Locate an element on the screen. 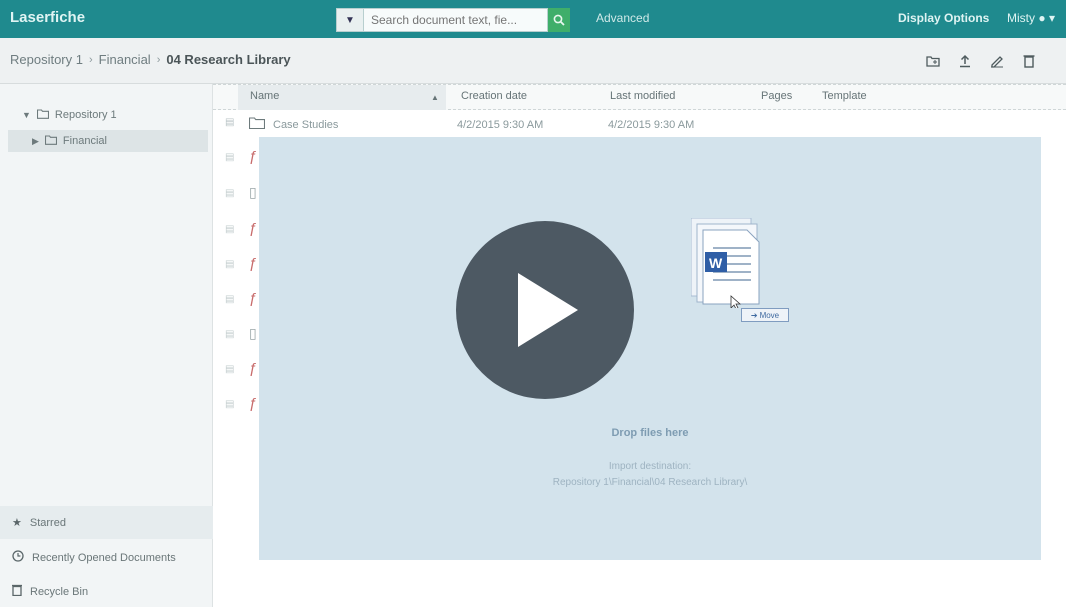 The height and width of the screenshot is (607, 1066). user-icon: ● is located at coordinates (1042, 18).